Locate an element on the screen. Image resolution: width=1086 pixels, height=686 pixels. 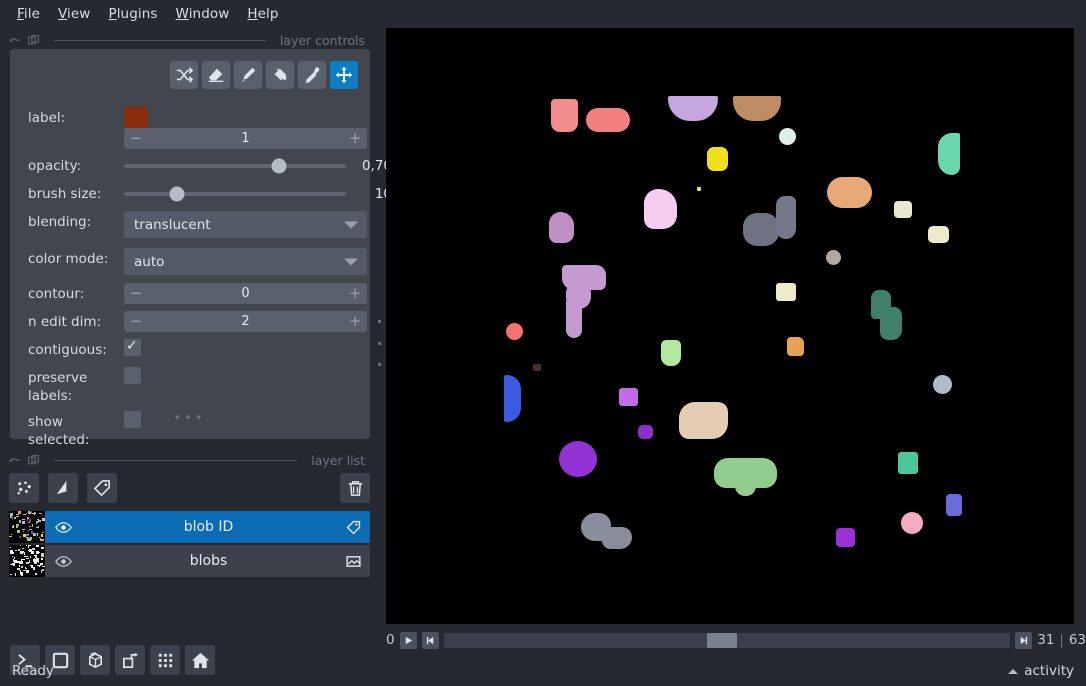
brush-size-field-control: 10 is located at coordinates (258, 193).